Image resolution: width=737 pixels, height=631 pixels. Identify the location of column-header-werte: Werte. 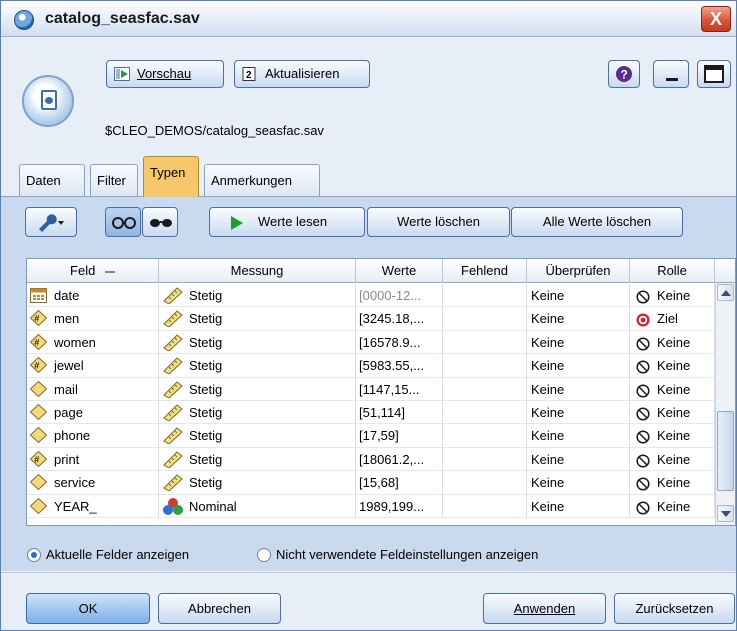
(399, 271).